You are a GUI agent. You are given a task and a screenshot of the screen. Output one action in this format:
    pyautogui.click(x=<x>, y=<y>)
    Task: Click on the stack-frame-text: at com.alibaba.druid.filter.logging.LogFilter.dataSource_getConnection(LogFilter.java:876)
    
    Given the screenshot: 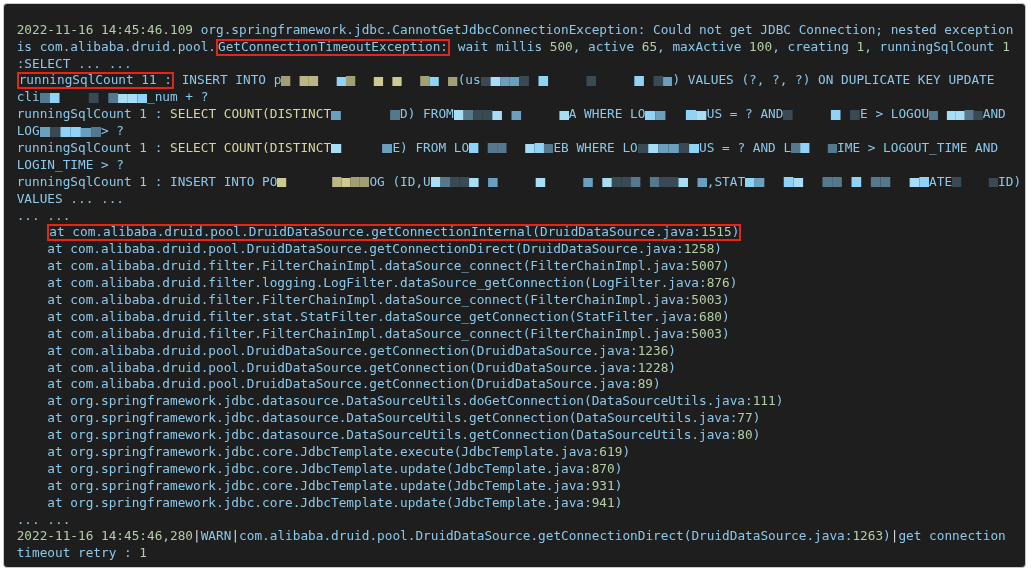 What is the action you would take?
    pyautogui.click(x=392, y=283)
    